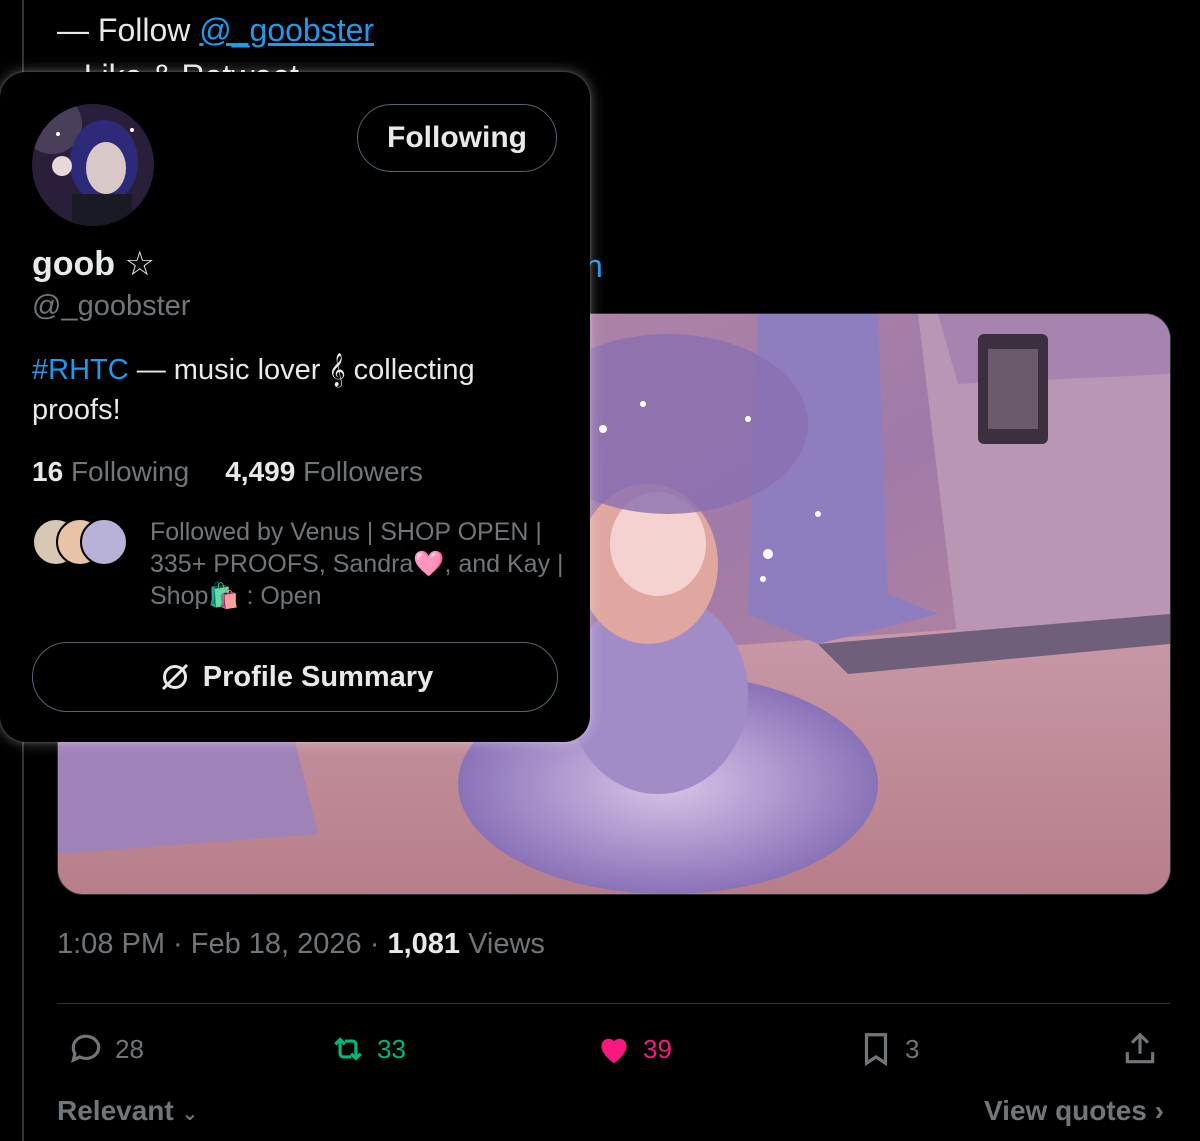  Describe the element at coordinates (318, 676) in the screenshot. I see `profile-summary-label: Profile Summary` at that location.